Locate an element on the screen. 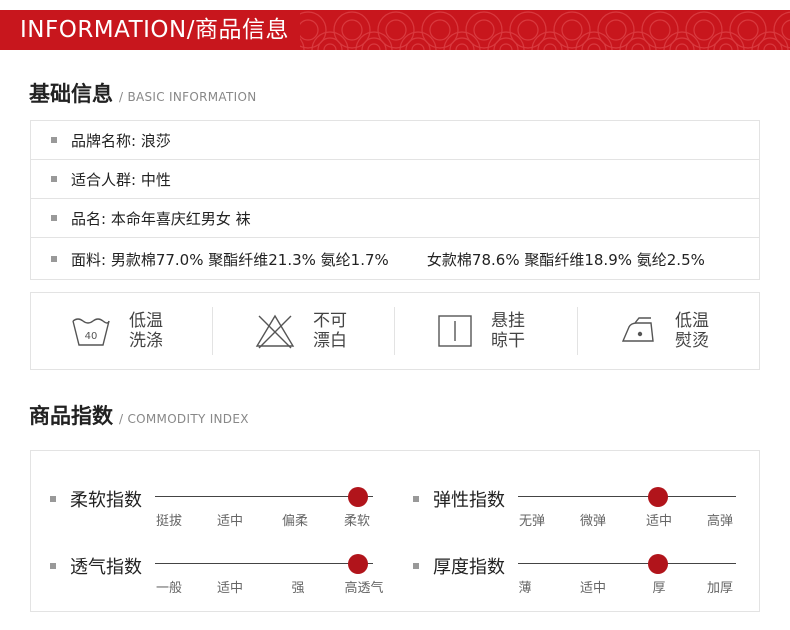 The image size is (790, 630). banner-title: INFORMATION/商品信息 is located at coordinates (154, 30).